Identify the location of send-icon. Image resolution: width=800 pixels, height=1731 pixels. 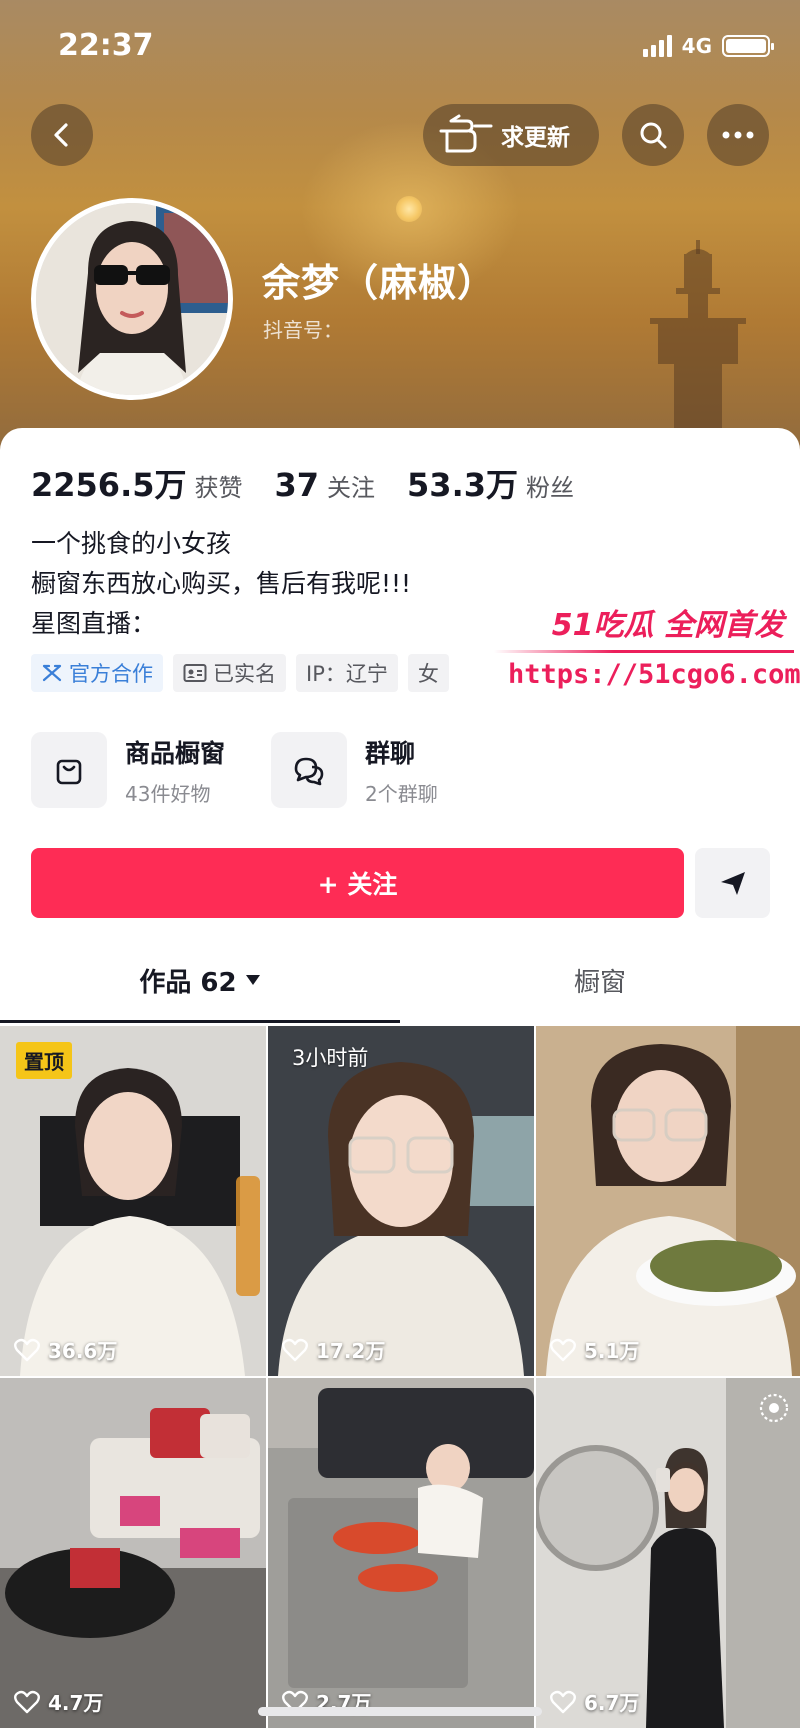
(732, 883).